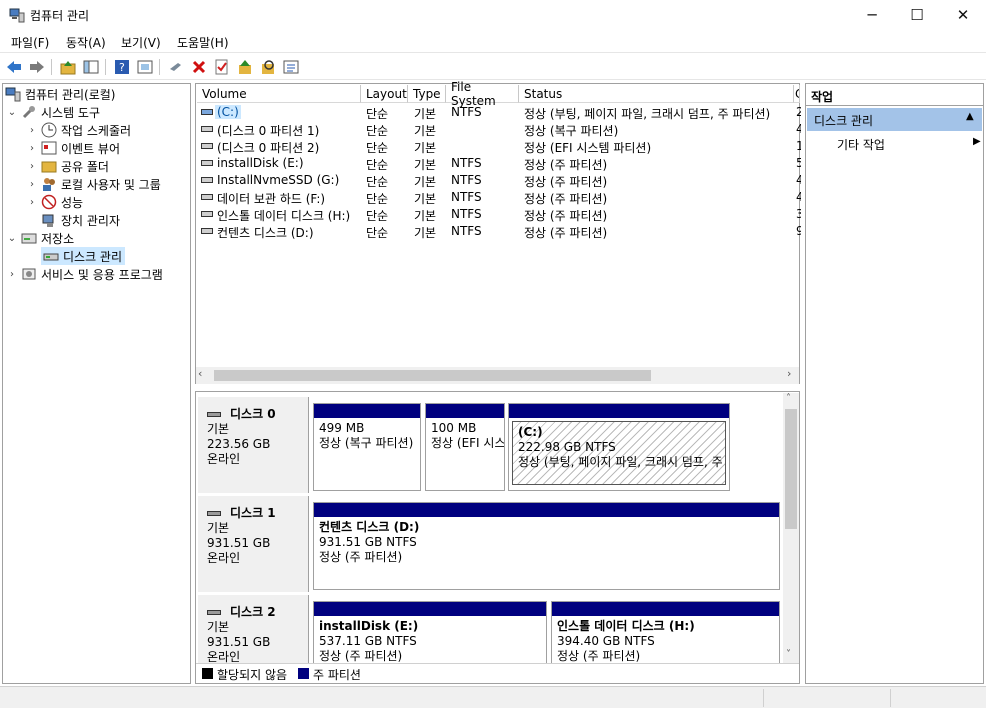  I want to click on menu-file: 파일(F), so click(30, 42).